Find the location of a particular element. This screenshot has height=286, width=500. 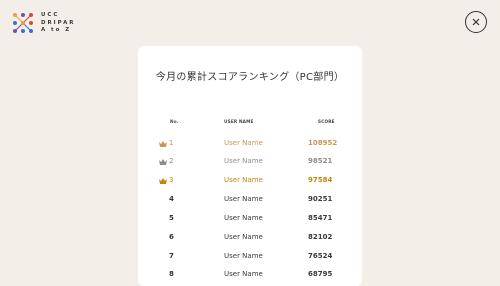

panel-title: 今月の累計スコアランキング（PC部門） is located at coordinates (250, 77).